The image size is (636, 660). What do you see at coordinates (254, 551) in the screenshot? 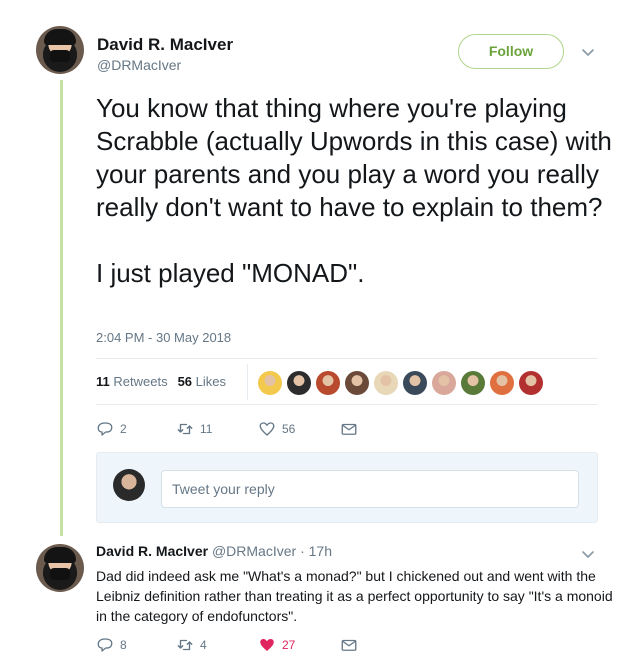
I see `reply-author-handle: @DRMacIver` at bounding box center [254, 551].